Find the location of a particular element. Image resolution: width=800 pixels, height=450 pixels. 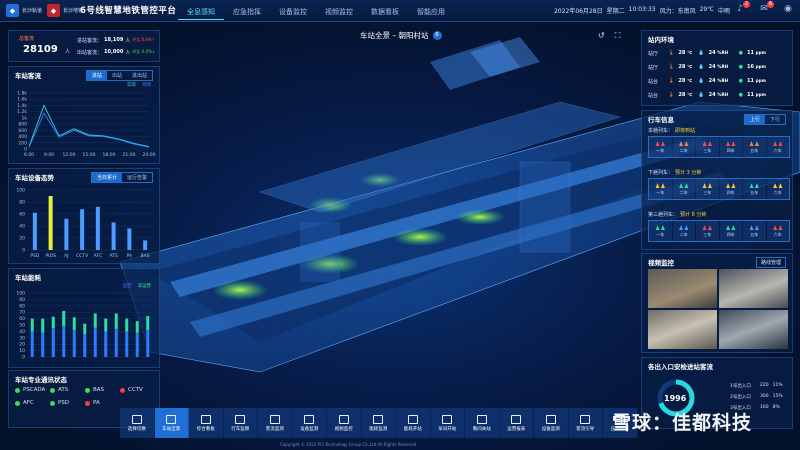

time: 10:03:33 is located at coordinates (642, 9).